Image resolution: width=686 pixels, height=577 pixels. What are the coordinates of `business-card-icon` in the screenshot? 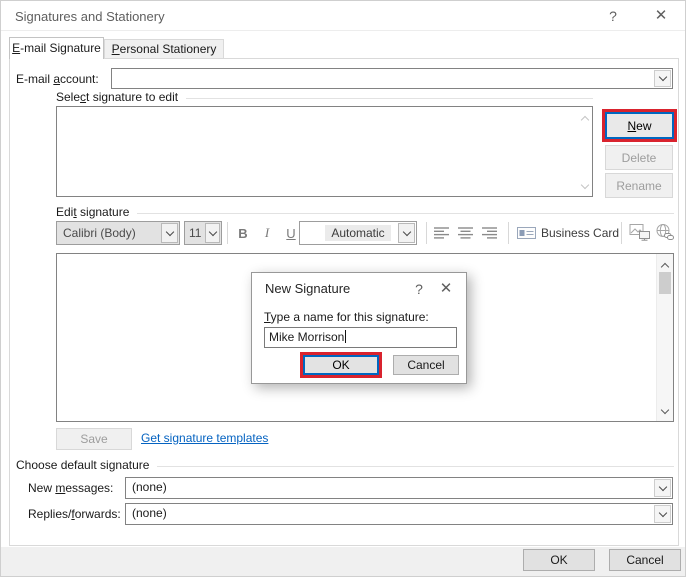 It's located at (526, 233).